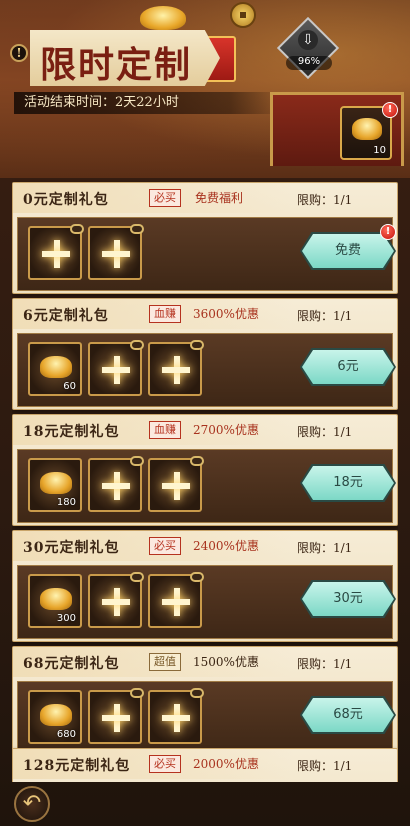 This screenshot has width=410, height=826. I want to click on event-countdown: 活动结束时间：2天22小时, so click(149, 103).